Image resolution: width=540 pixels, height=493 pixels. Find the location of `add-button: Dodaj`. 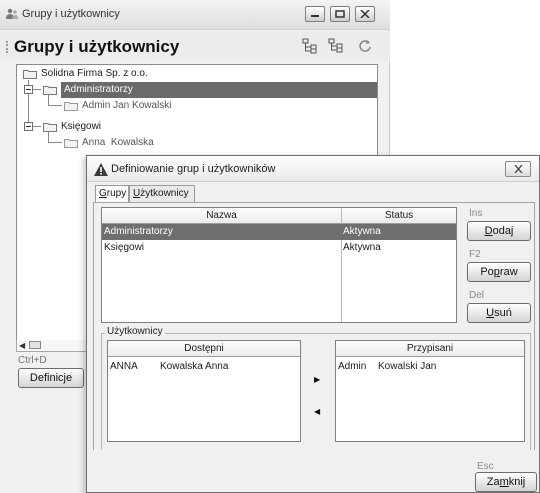

add-button: Dodaj is located at coordinates (499, 231).